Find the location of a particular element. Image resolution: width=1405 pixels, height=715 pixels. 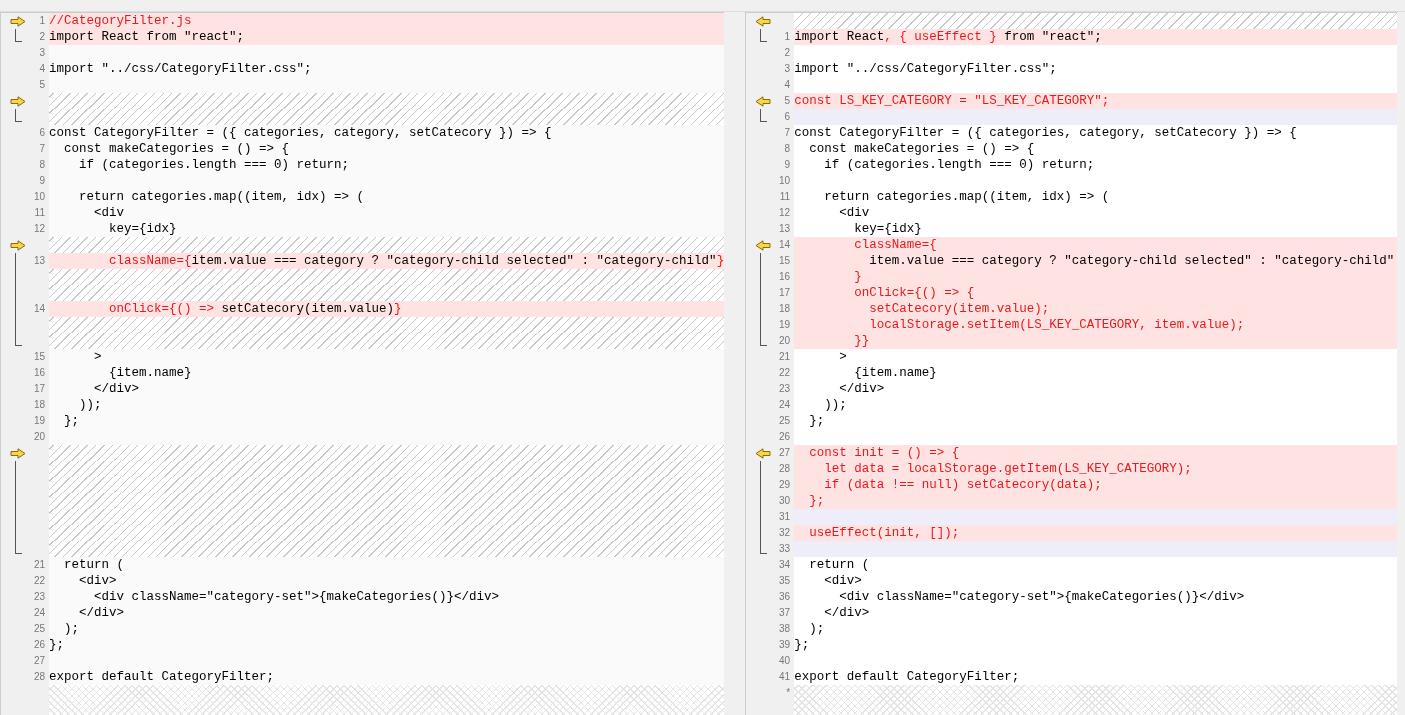

code-line: setCatecory(item.value); is located at coordinates (959, 309).